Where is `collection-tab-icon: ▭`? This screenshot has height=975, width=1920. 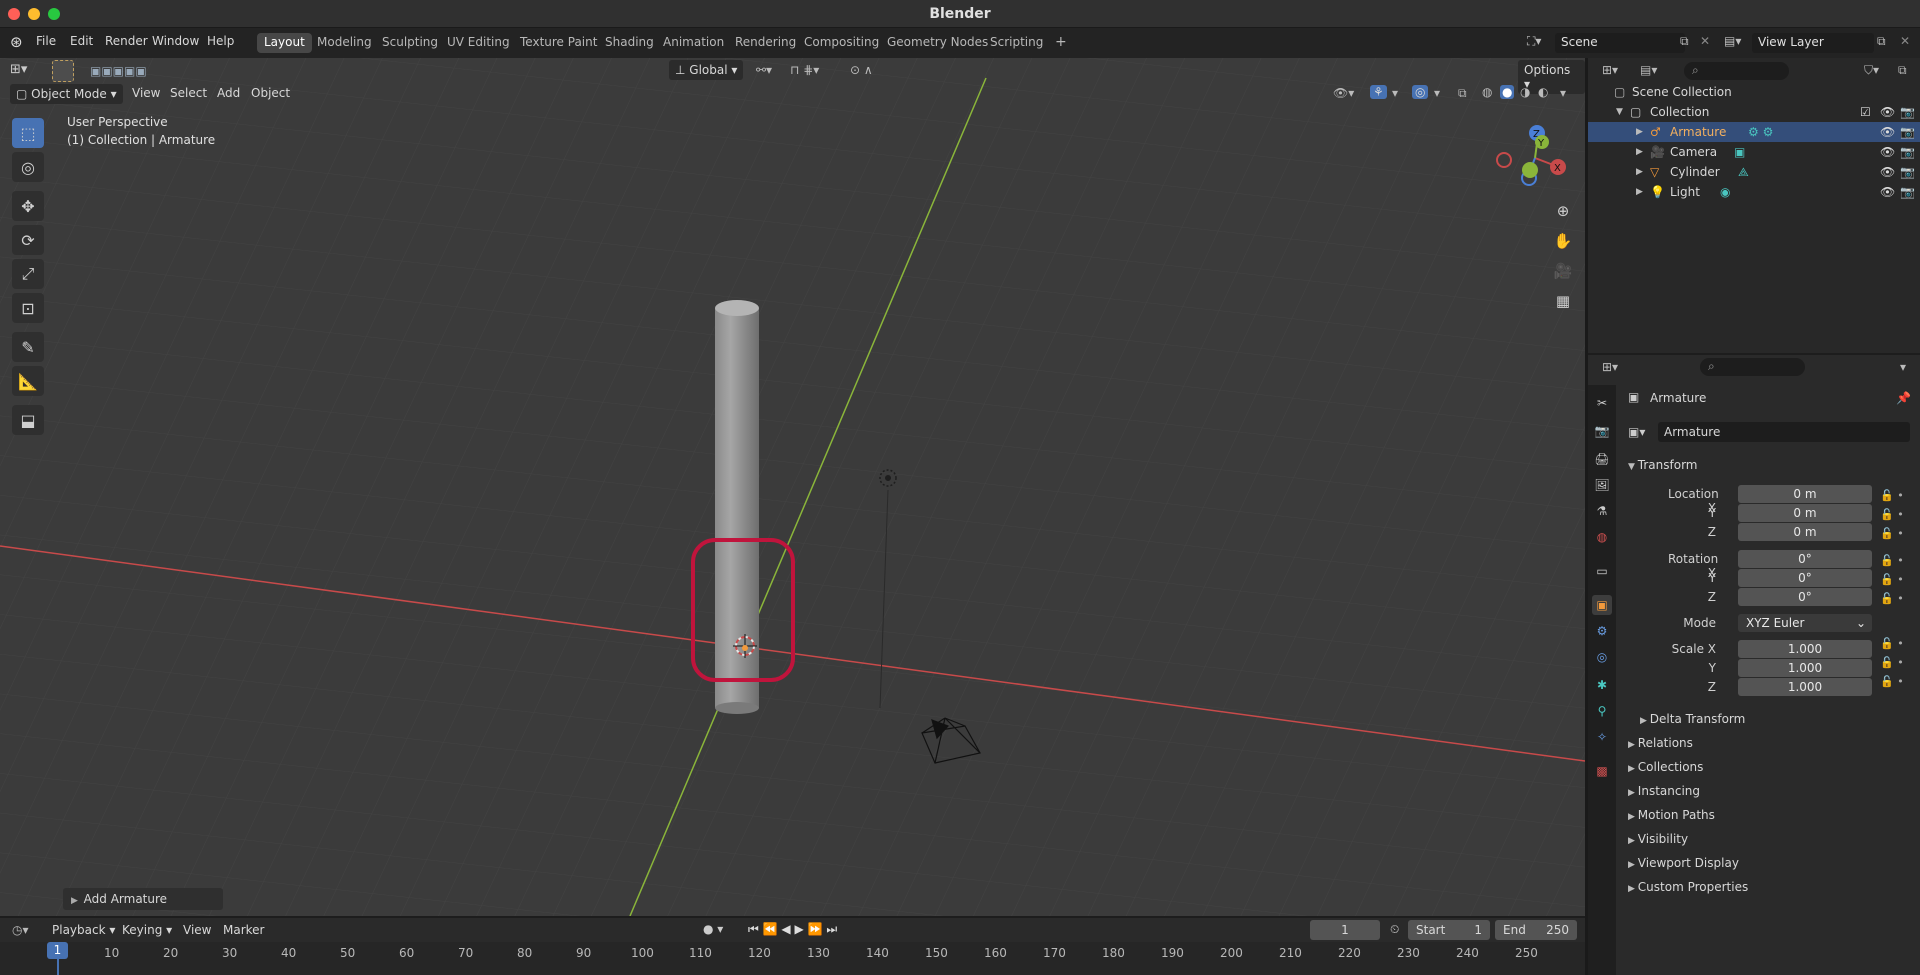
collection-tab-icon: ▭ is located at coordinates (1602, 571).